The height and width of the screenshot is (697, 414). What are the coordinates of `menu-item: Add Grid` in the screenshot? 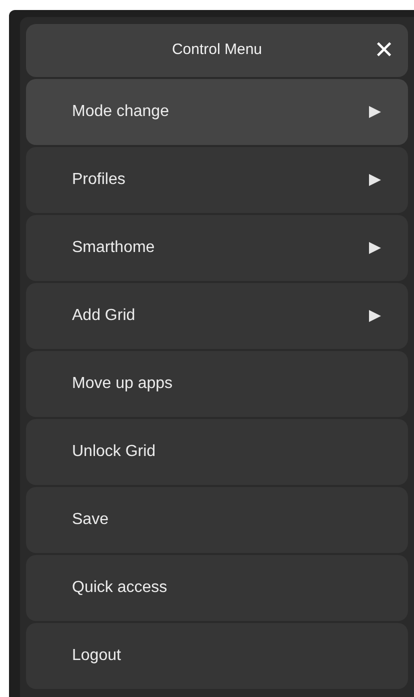 It's located at (217, 316).